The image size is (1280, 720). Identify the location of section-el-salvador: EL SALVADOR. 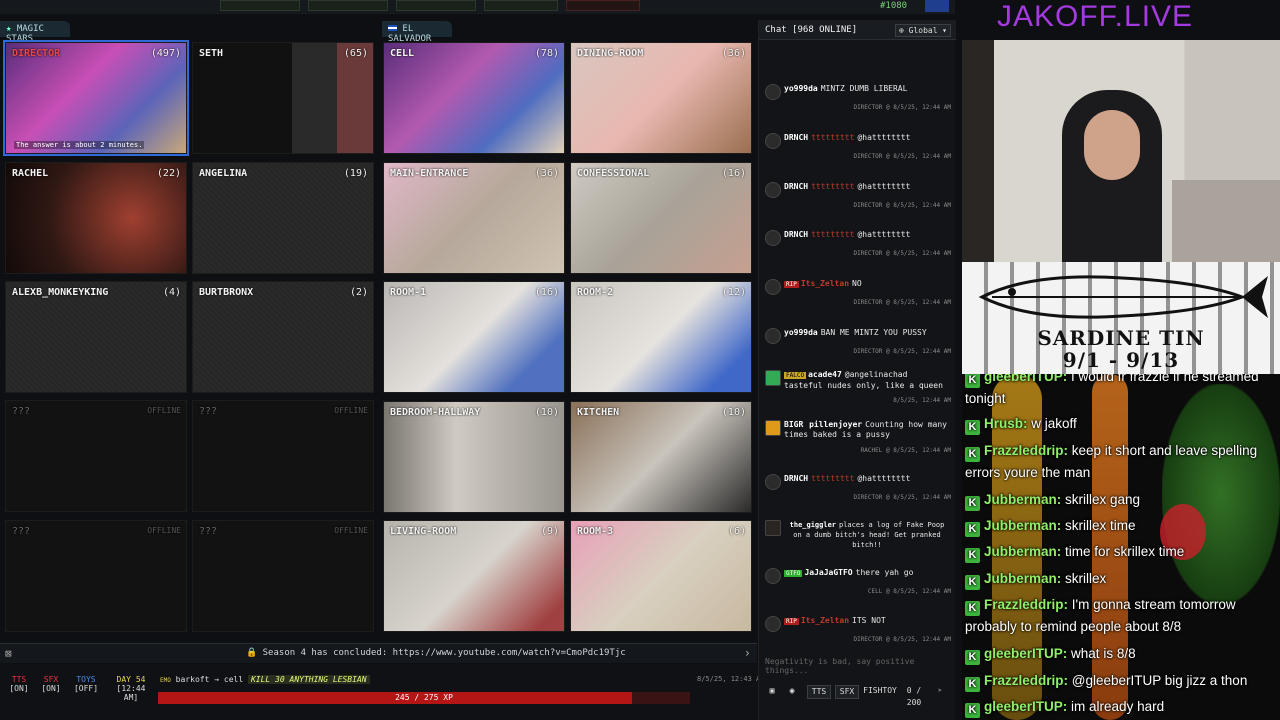
(417, 32).